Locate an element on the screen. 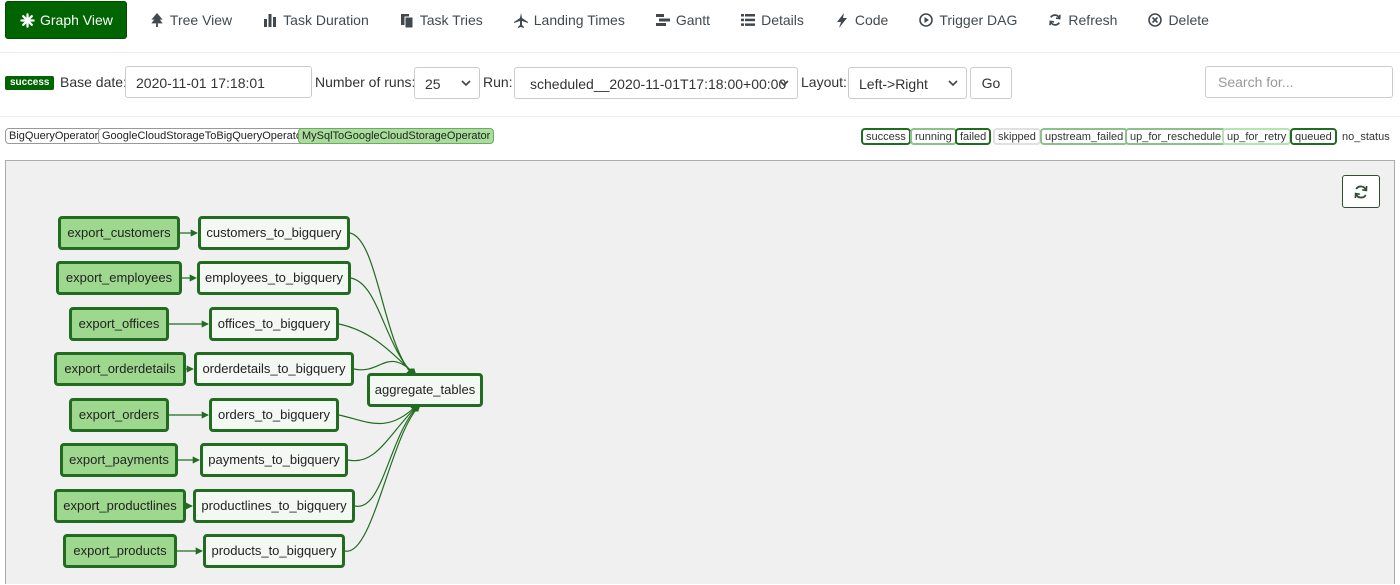 The width and height of the screenshot is (1400, 585). tab-label: Landing Times is located at coordinates (579, 20).